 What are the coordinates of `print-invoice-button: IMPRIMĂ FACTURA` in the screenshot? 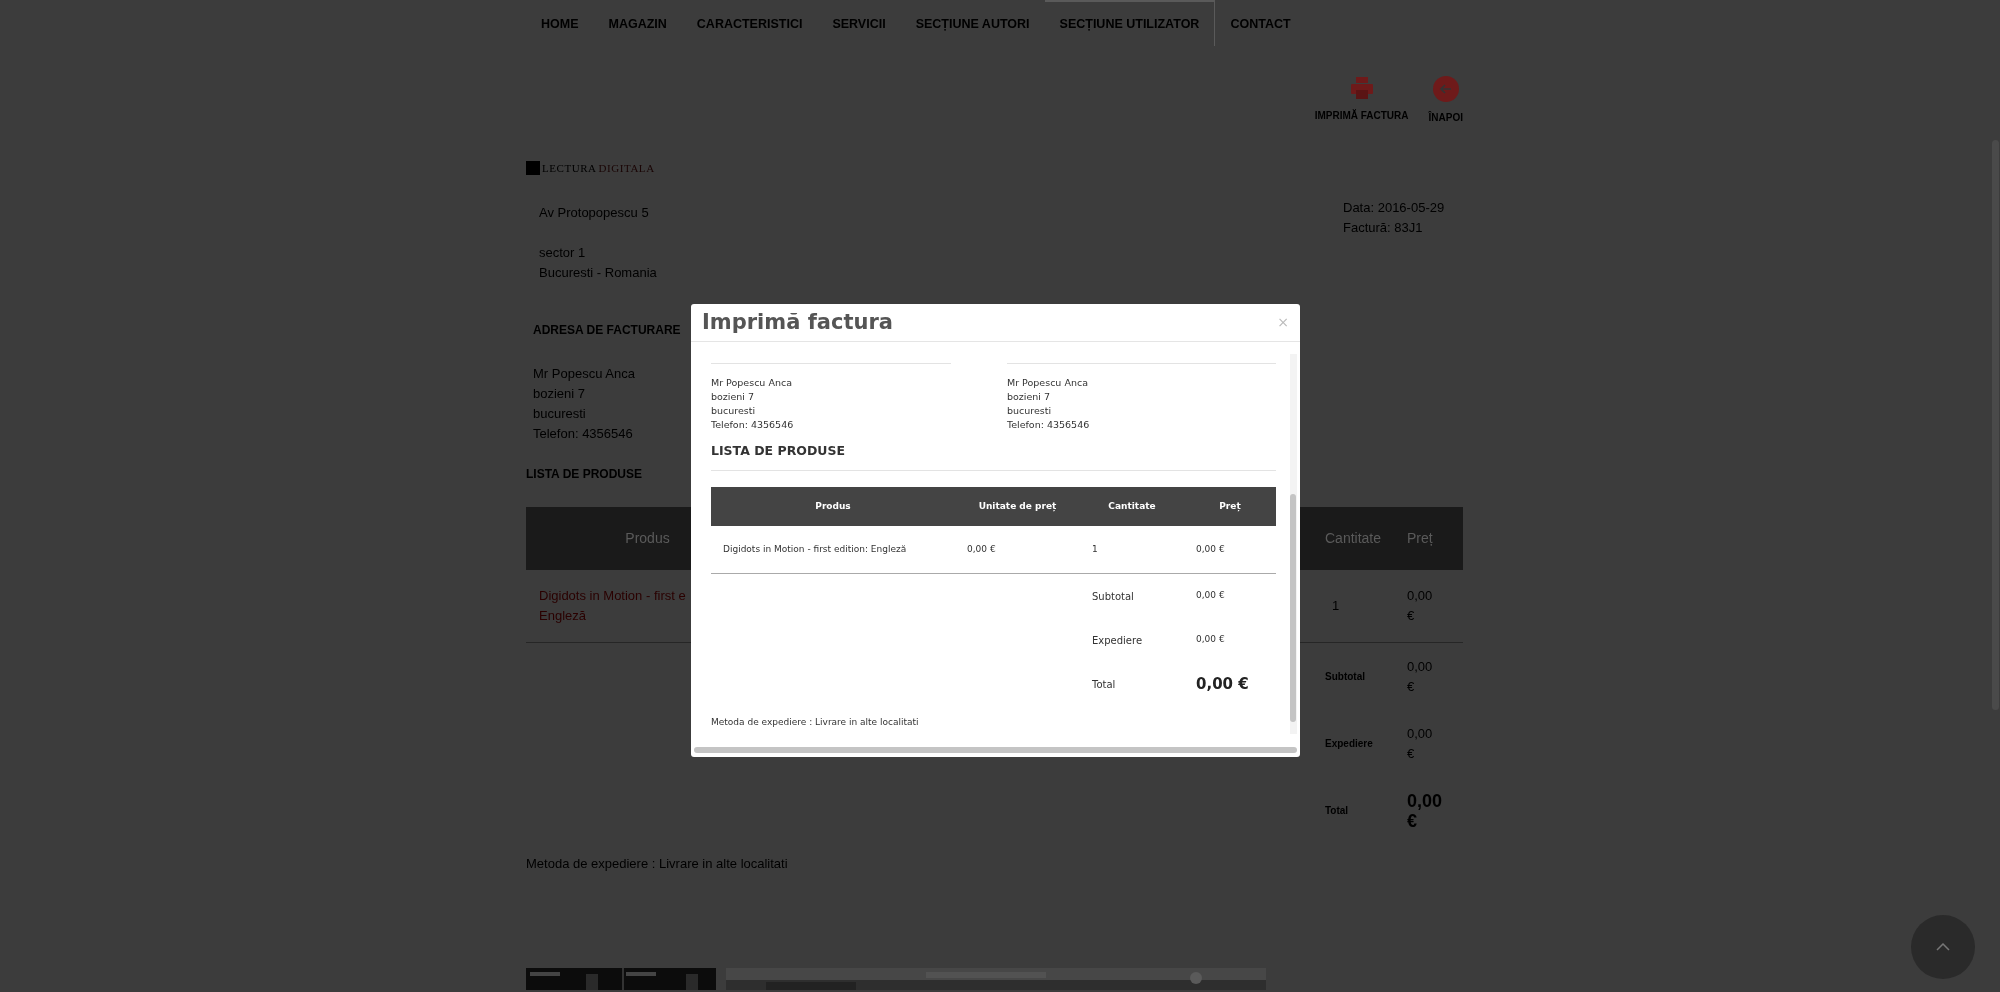 It's located at (1361, 106).